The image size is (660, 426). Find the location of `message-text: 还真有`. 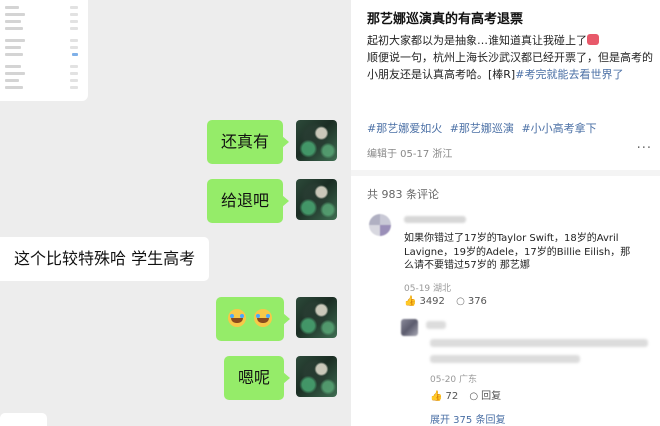

message-text: 还真有 is located at coordinates (245, 141).